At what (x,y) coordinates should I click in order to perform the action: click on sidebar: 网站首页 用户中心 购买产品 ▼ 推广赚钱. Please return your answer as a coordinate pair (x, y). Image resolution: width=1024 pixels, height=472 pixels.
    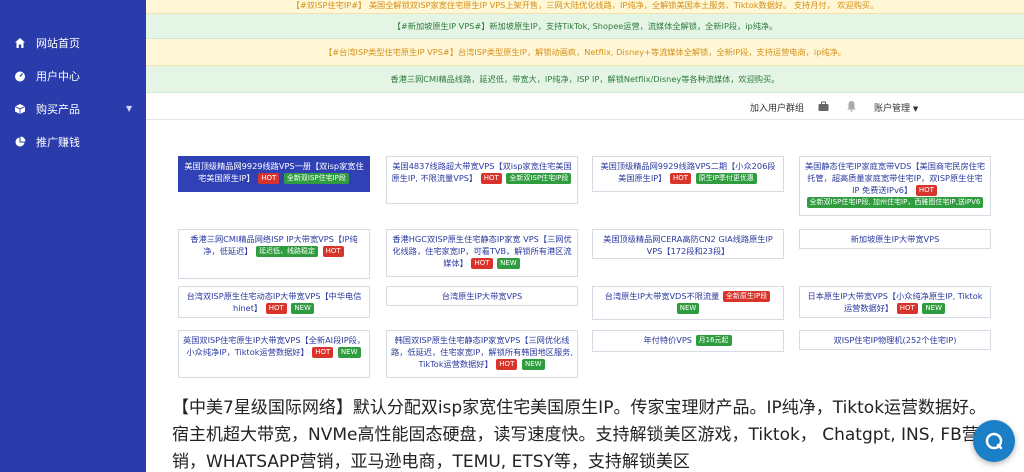
    Looking at the image, I should click on (73, 236).